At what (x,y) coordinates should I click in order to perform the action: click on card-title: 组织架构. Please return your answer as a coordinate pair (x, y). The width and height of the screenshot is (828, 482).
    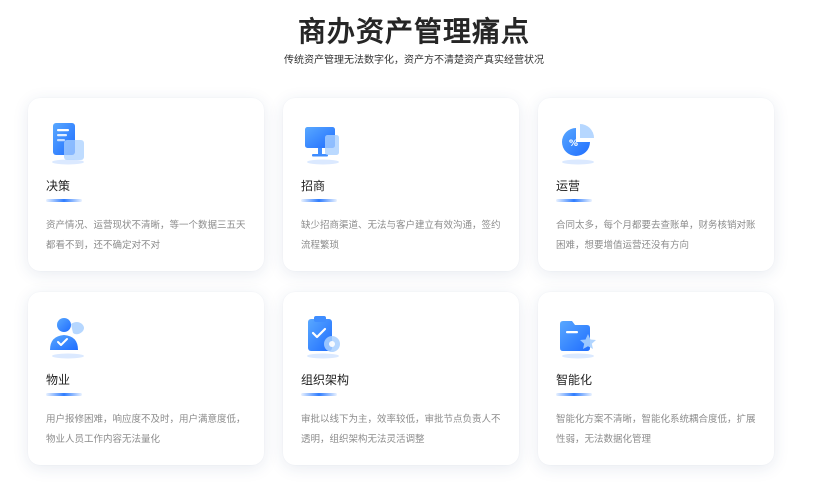
    Looking at the image, I should click on (325, 380).